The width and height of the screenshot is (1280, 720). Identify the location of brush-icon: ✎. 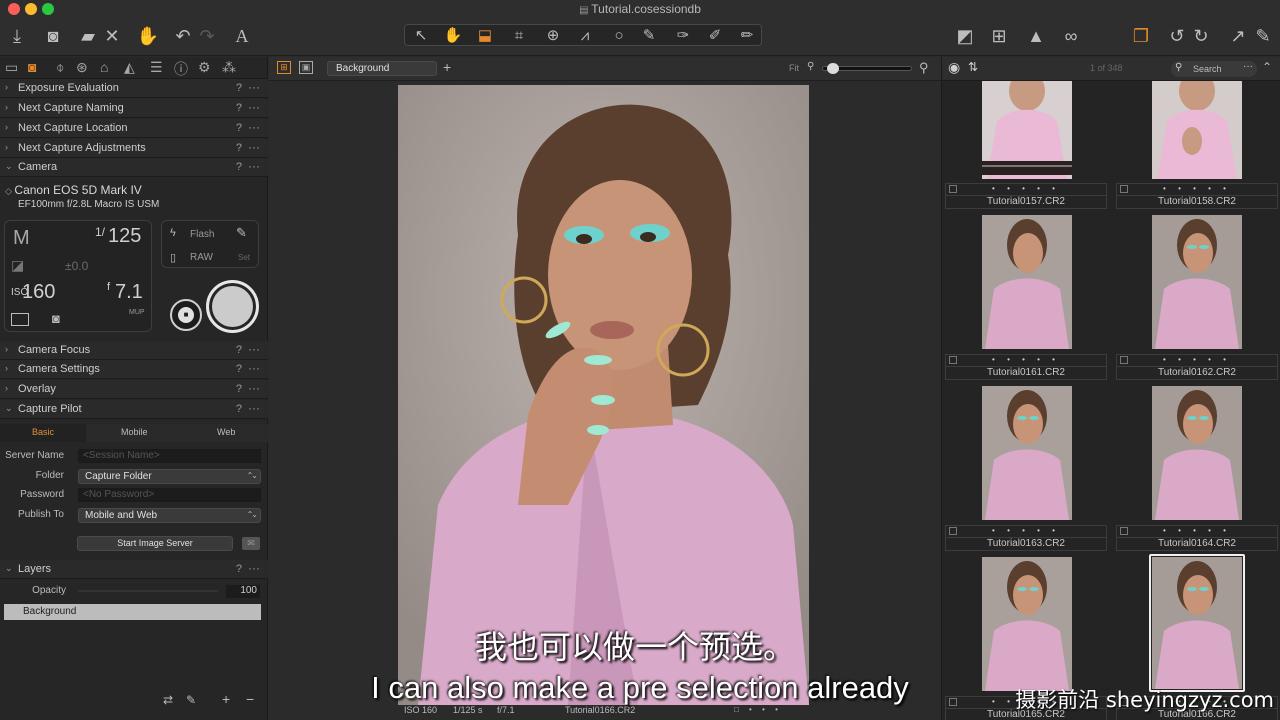
(649, 36).